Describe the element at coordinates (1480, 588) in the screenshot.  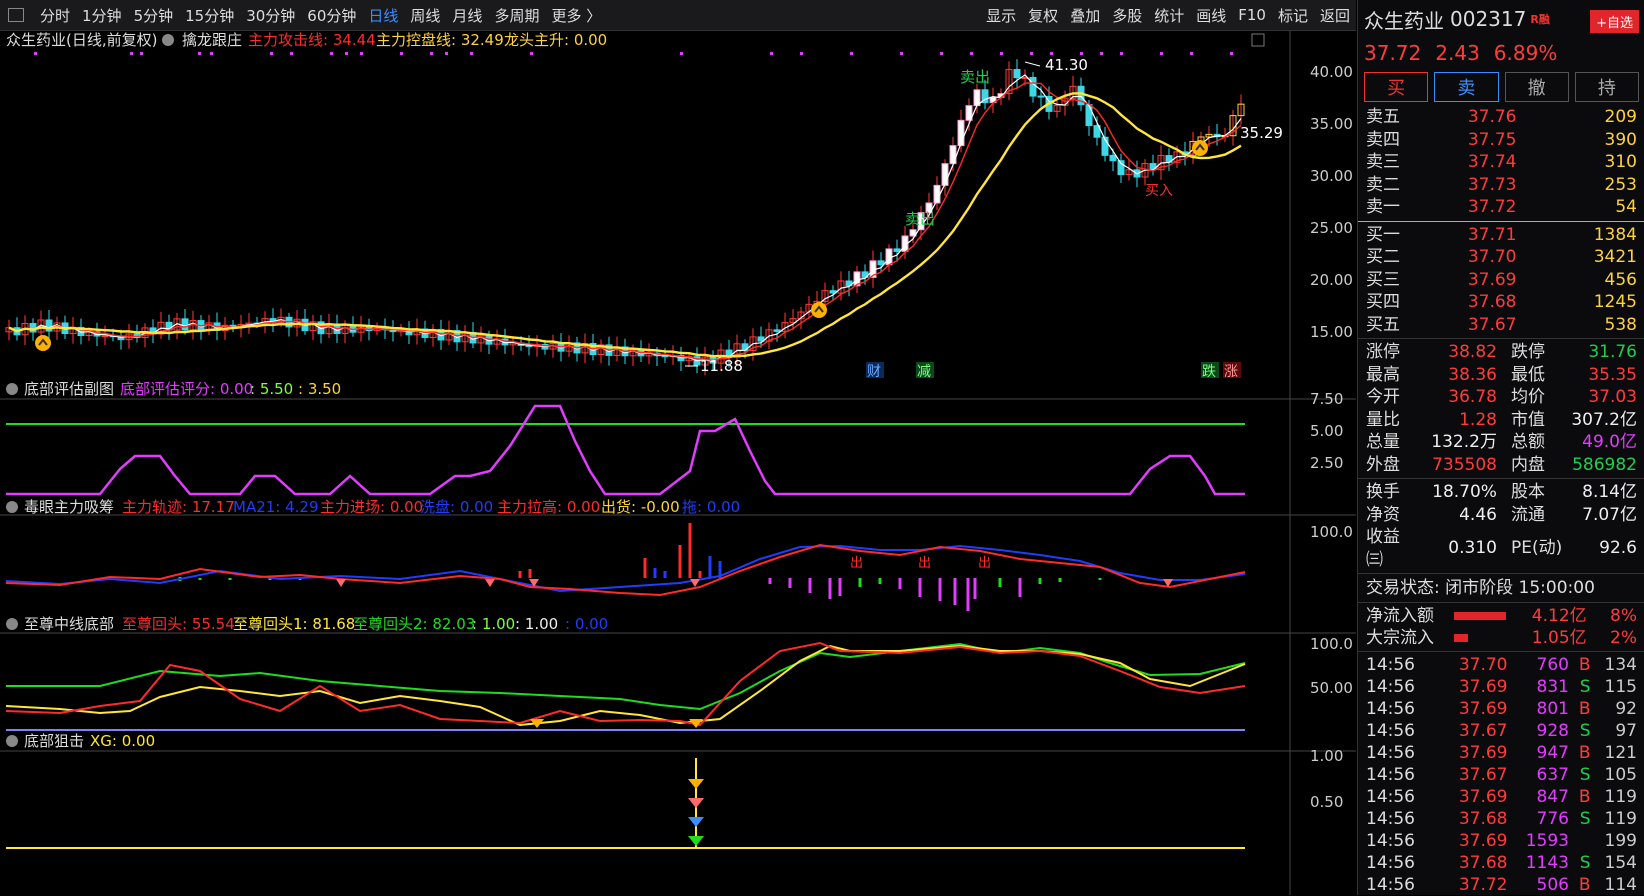
I see `trade-status: 交易状态: 闭市阶段 15:00:00` at that location.